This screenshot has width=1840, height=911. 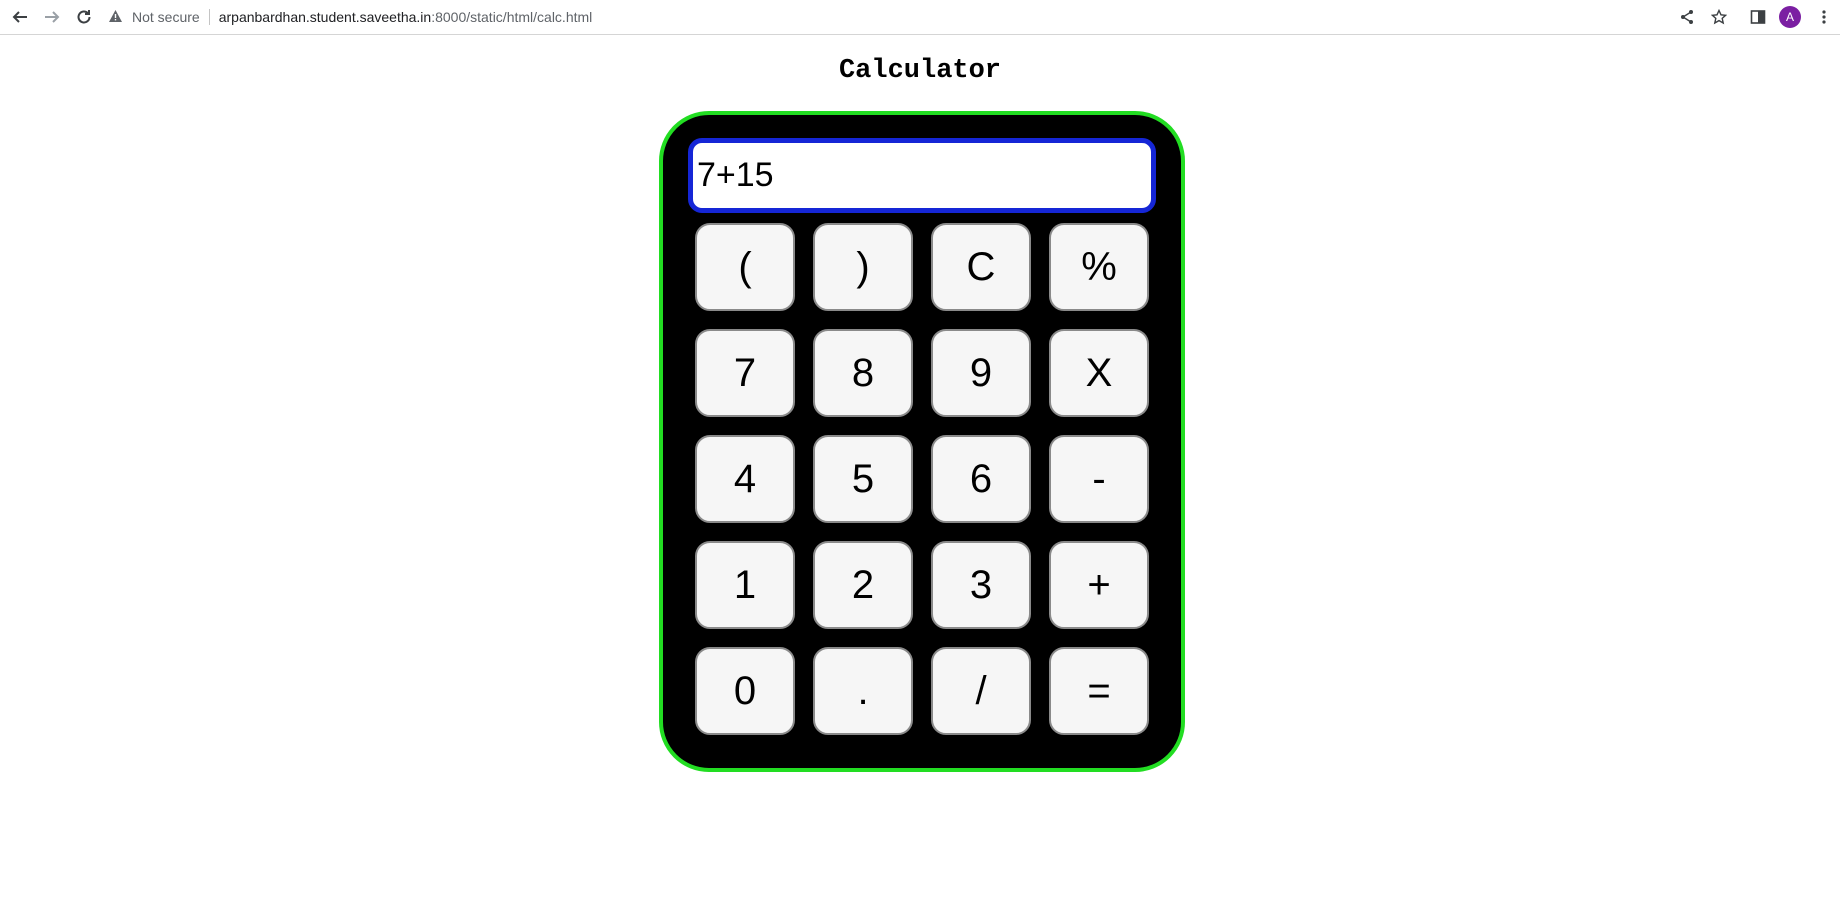 I want to click on clear-button: C, so click(x=981, y=267).